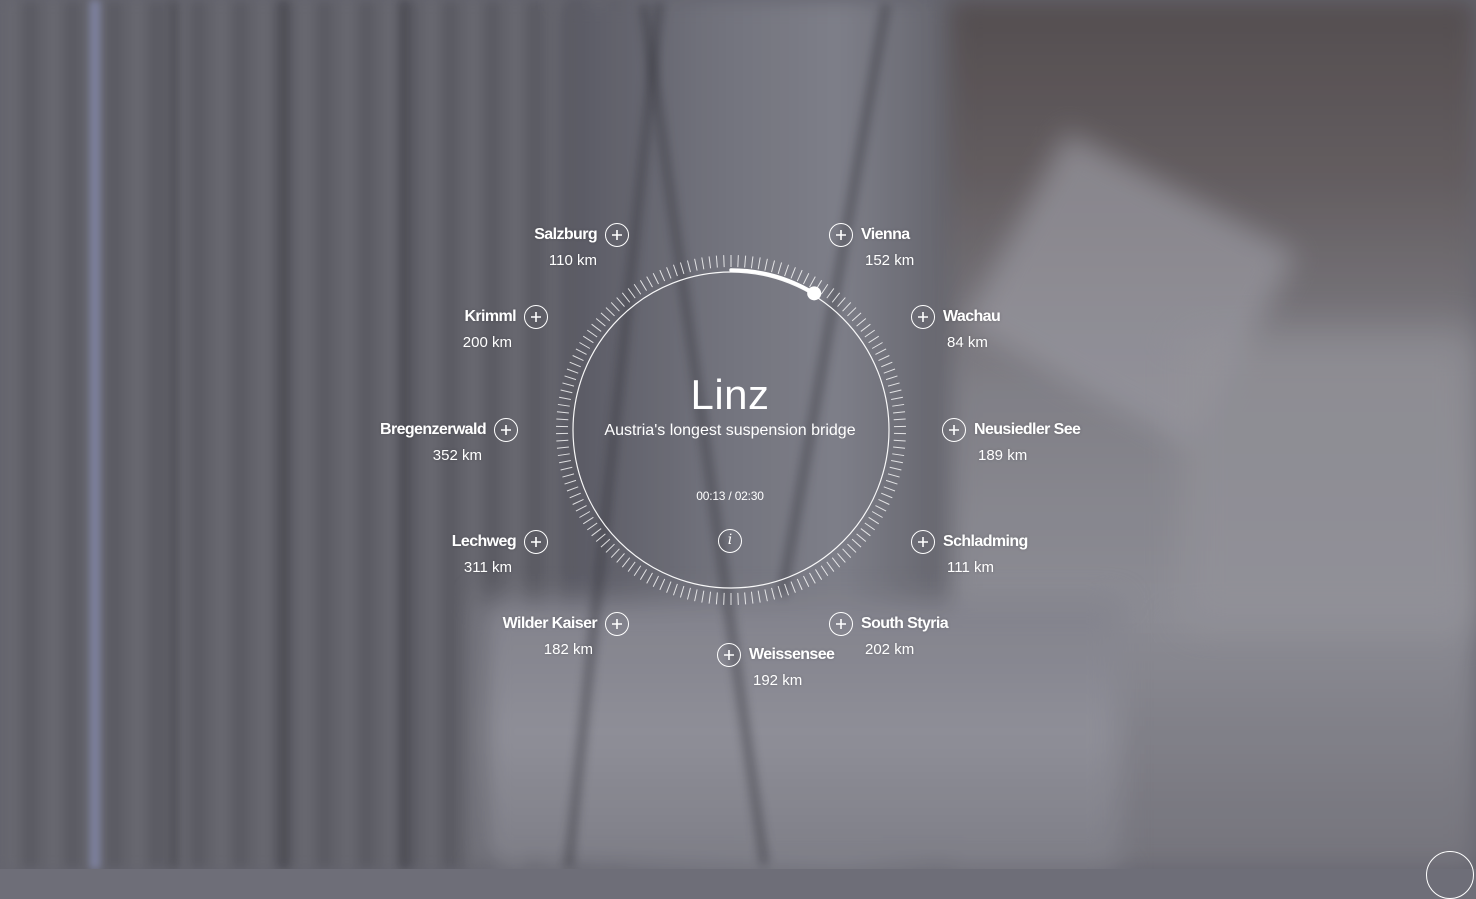 The width and height of the screenshot is (1476, 899). I want to click on destination-wachau: Wachau 84 km, so click(955, 328).